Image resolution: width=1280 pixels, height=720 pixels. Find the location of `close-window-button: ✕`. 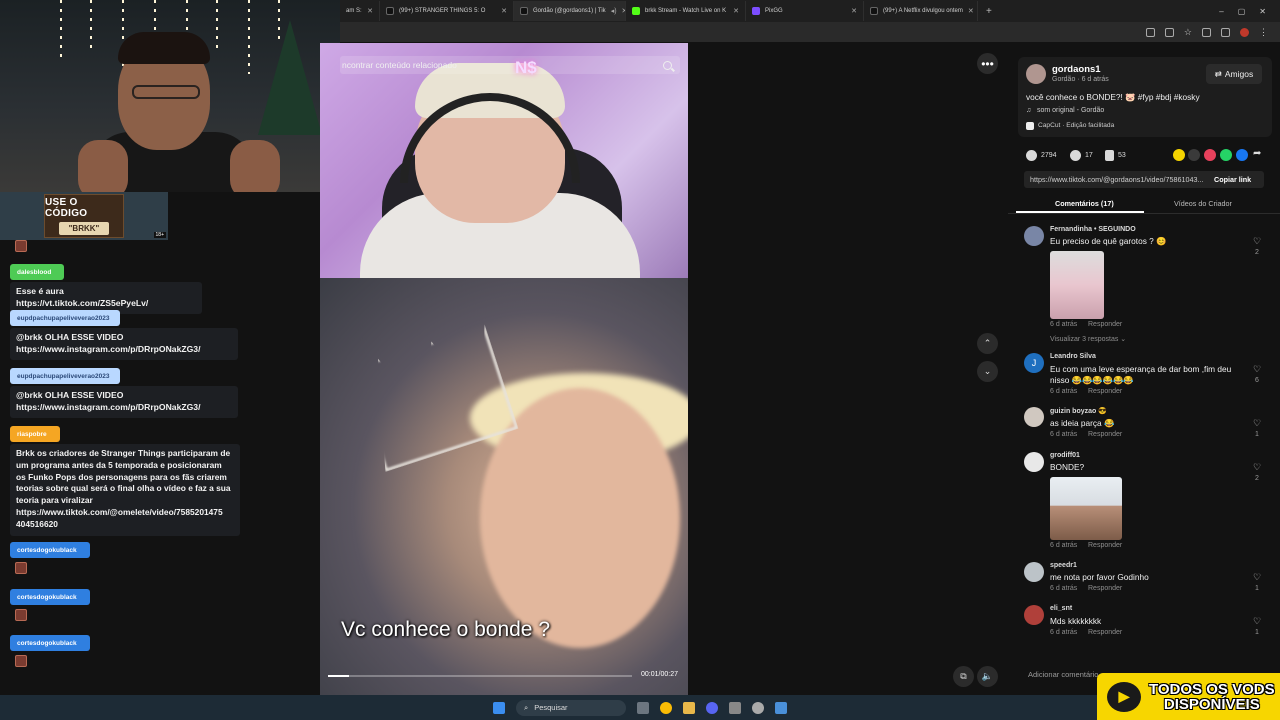

close-window-button: ✕ is located at coordinates (1262, 11).